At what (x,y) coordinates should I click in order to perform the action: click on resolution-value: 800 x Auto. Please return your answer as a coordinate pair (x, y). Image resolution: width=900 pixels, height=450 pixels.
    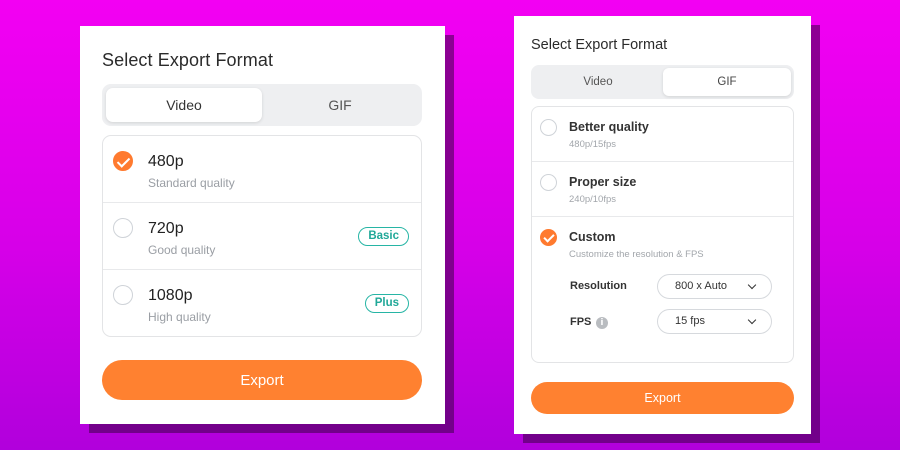
    Looking at the image, I should click on (701, 286).